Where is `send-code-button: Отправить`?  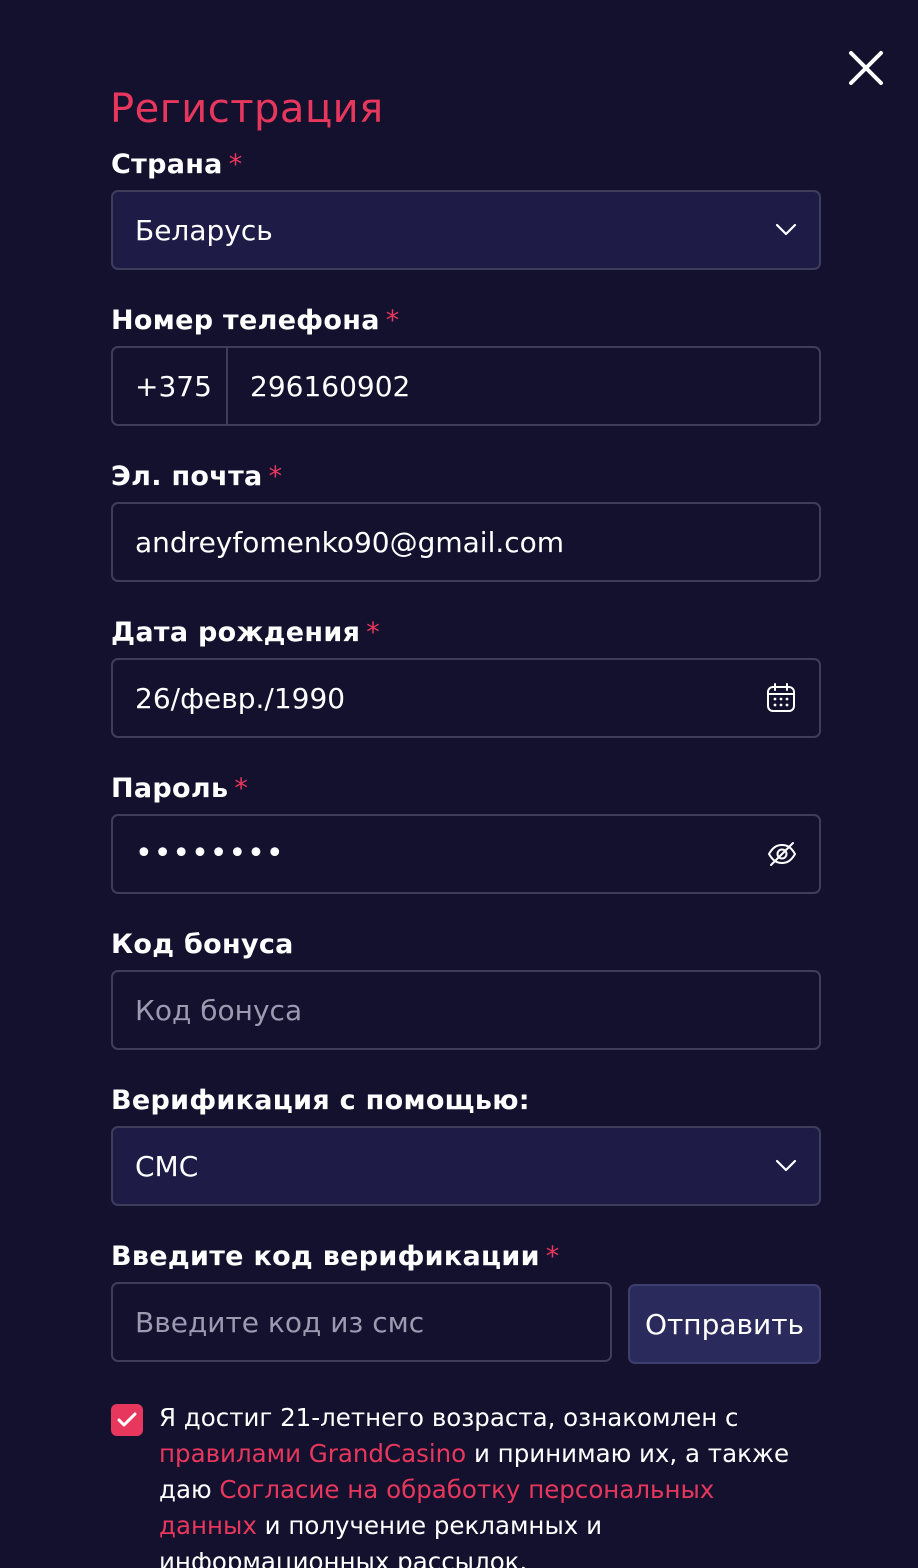
send-code-button: Отправить is located at coordinates (724, 1324).